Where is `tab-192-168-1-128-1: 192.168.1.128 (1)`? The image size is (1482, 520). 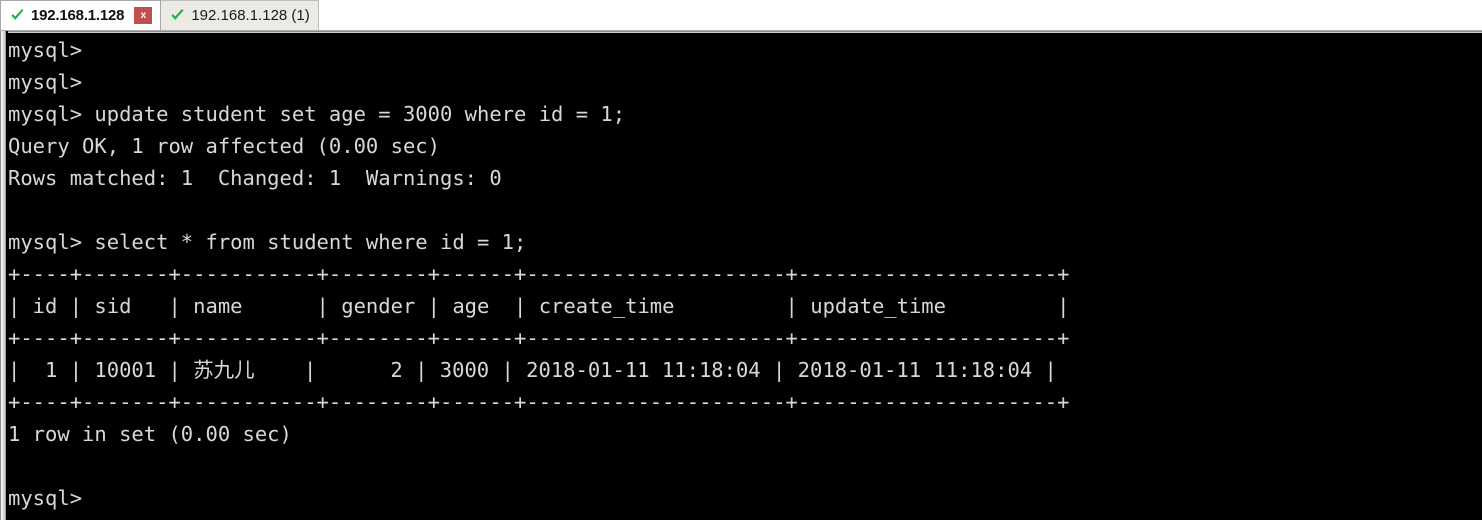
tab-192-168-1-128-1: 192.168.1.128 (1) is located at coordinates (239, 15).